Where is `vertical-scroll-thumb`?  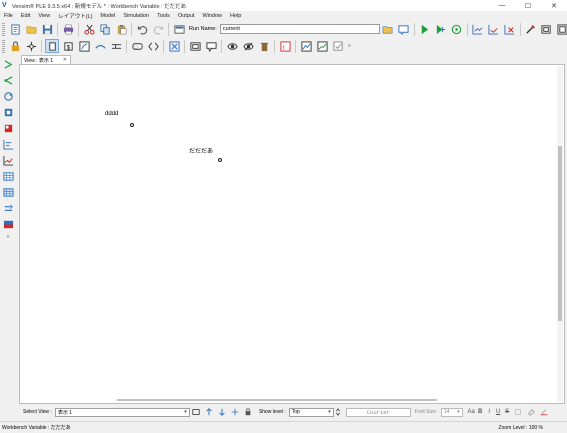 vertical-scroll-thumb is located at coordinates (560, 233).